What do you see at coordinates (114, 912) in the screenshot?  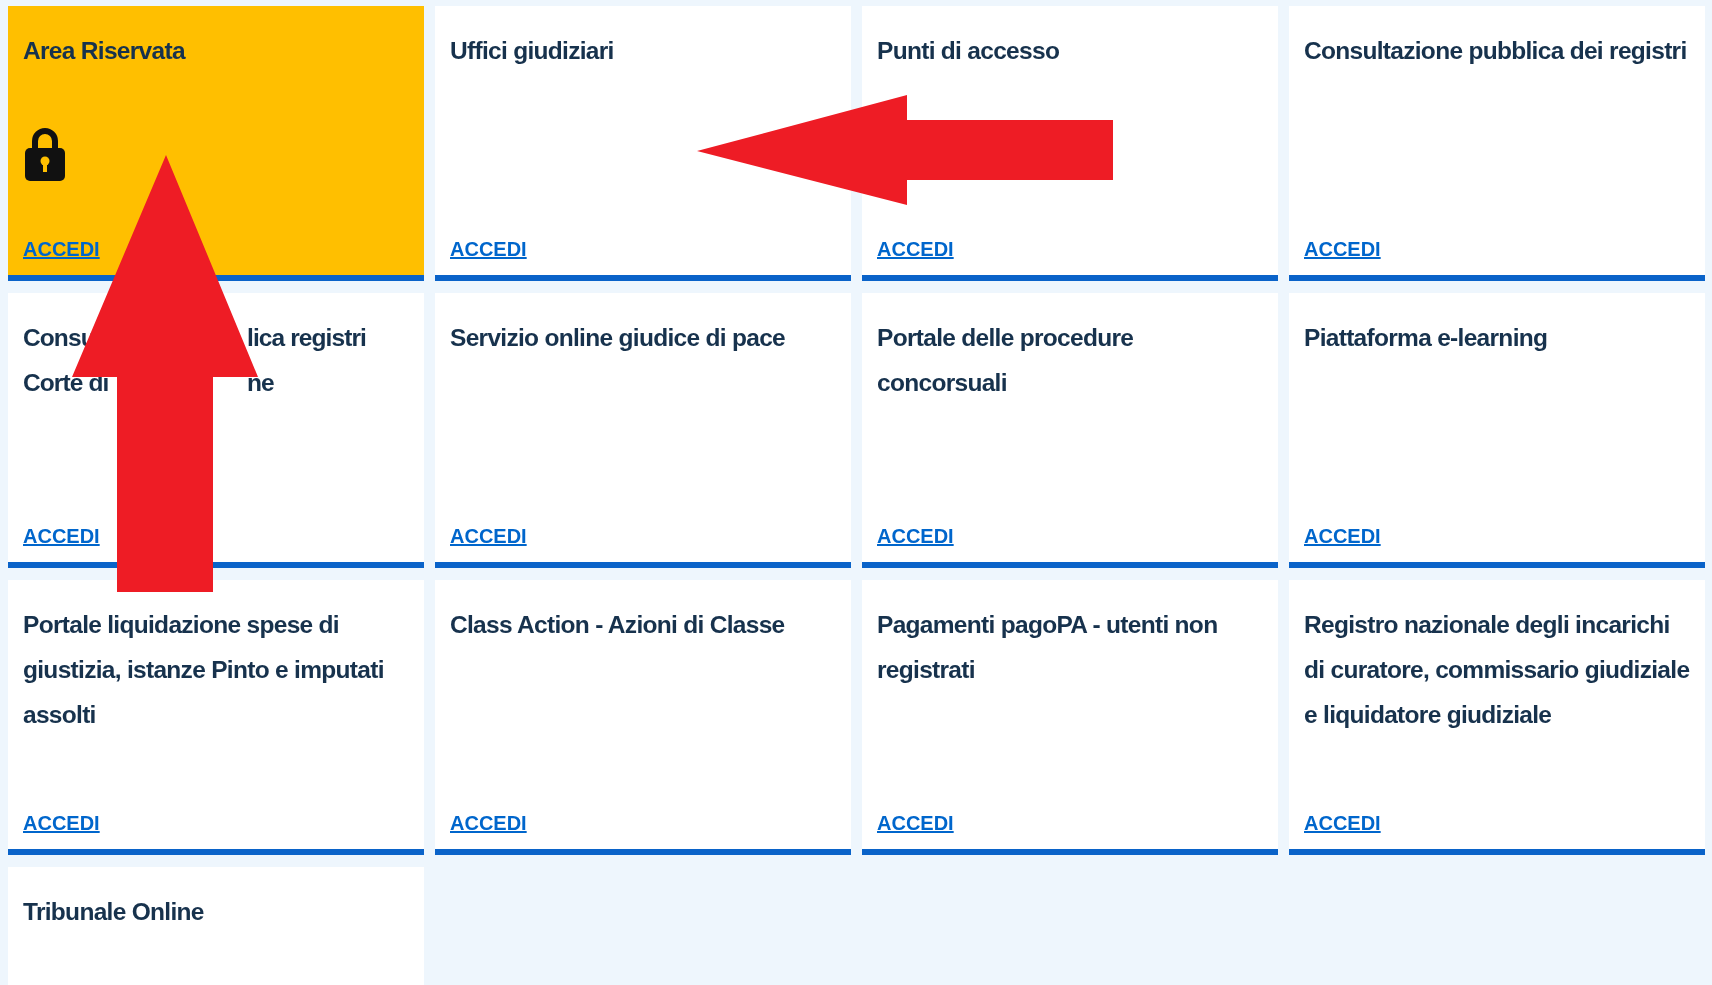 I see `card-title: Tribunale Online` at bounding box center [114, 912].